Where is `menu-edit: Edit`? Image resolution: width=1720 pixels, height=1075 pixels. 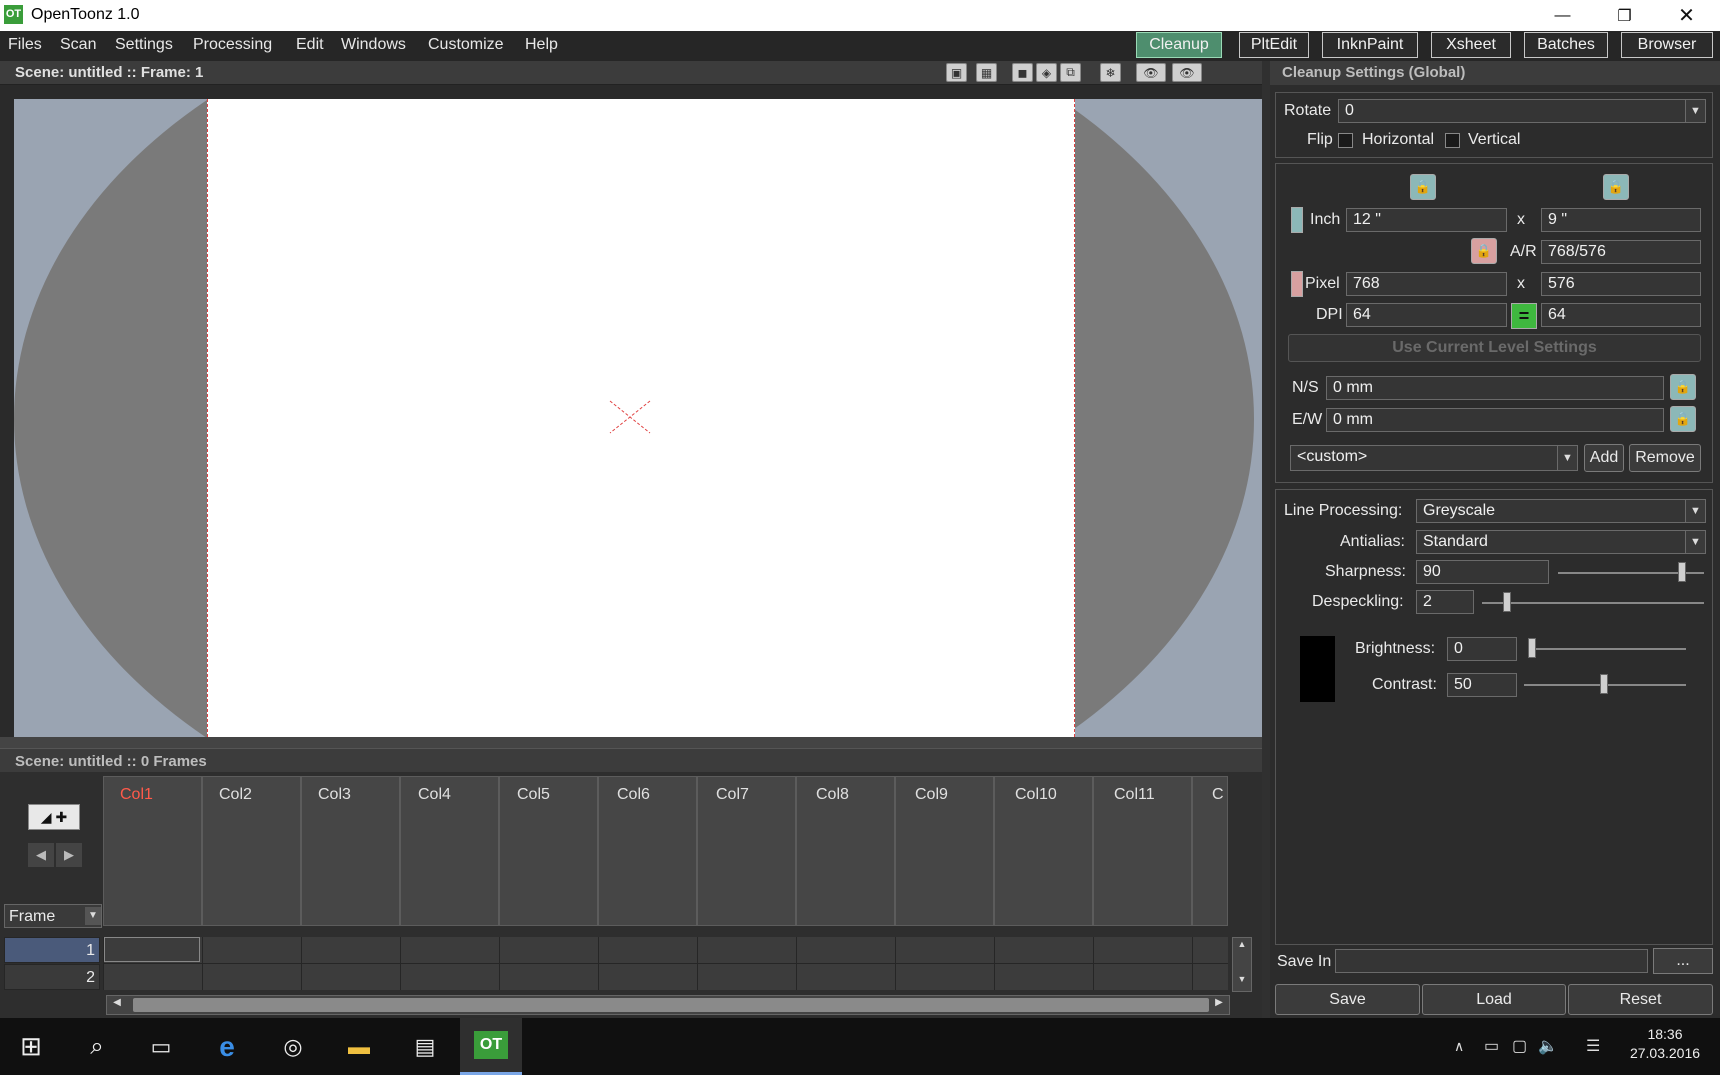 menu-edit: Edit is located at coordinates (310, 45).